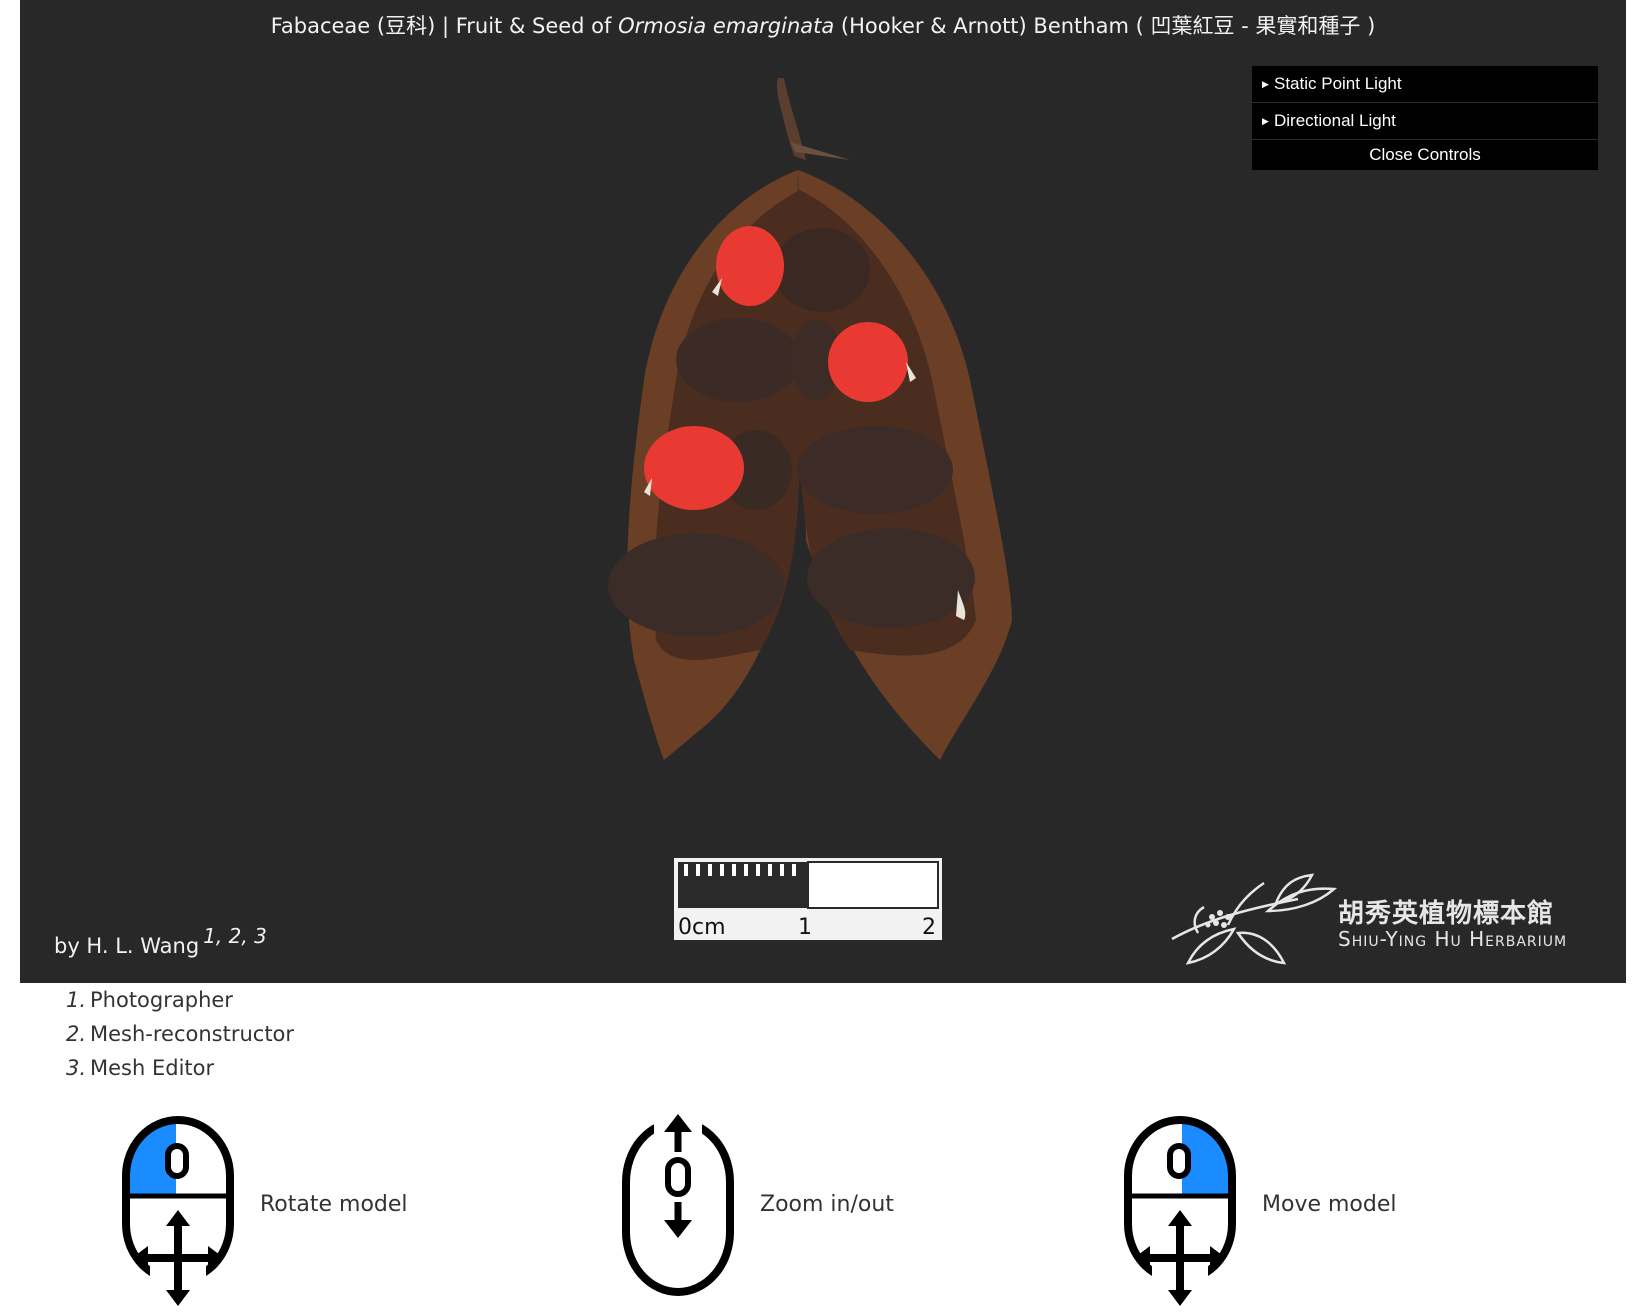 This screenshot has width=1643, height=1316. What do you see at coordinates (1446, 914) in the screenshot?
I see `herbarium-name-chinese: 胡秀英植物標本館` at bounding box center [1446, 914].